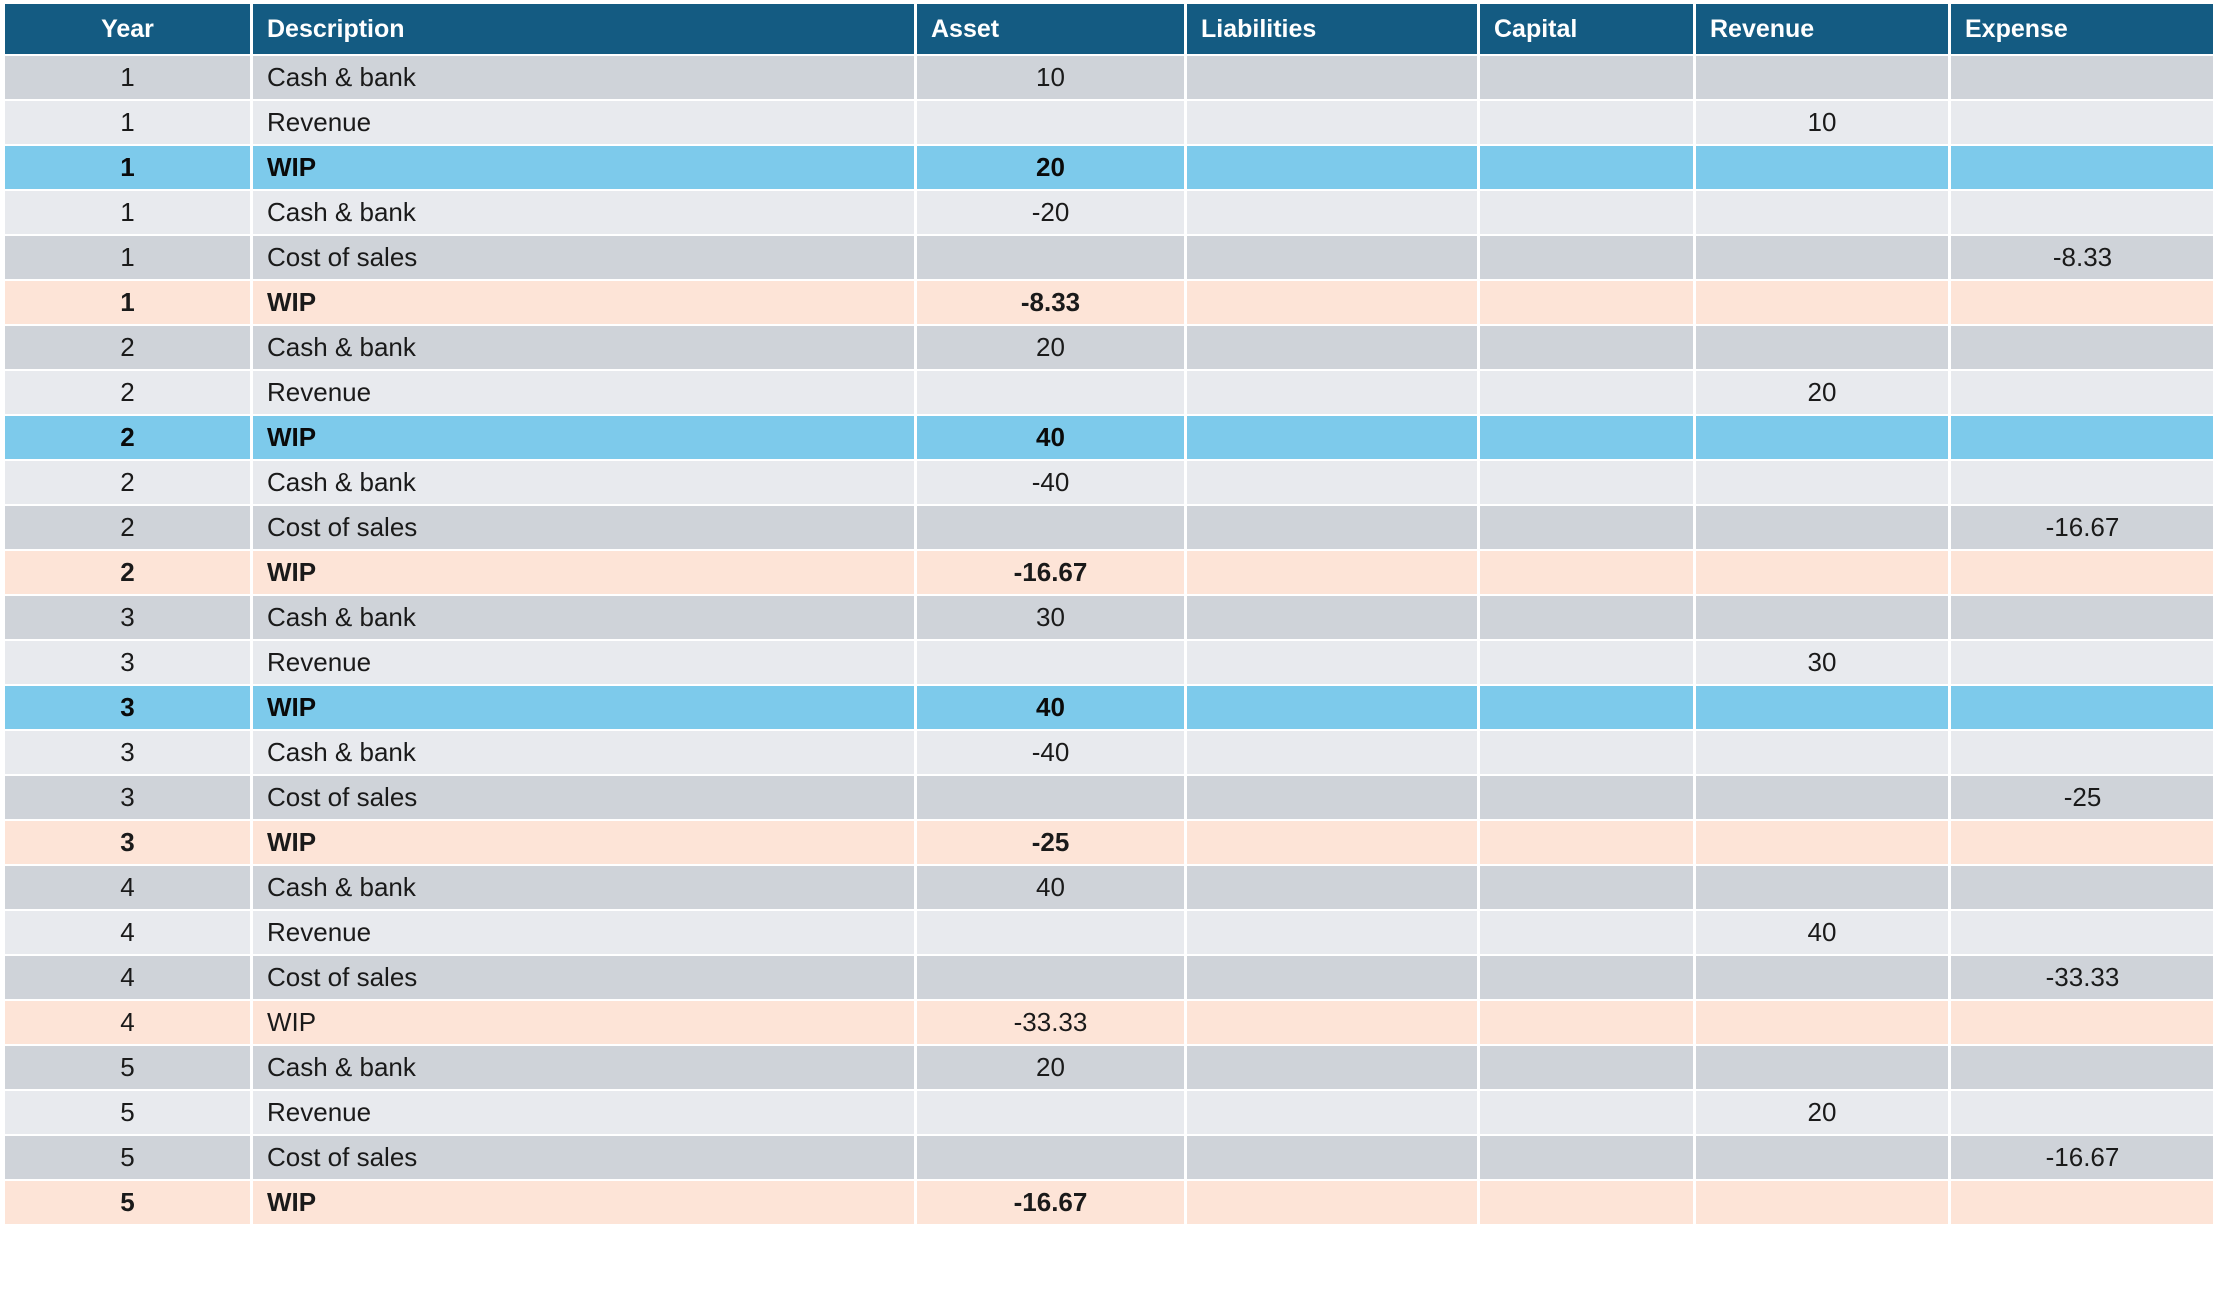  What do you see at coordinates (1050, 1202) in the screenshot?
I see `cell-asset: -16.67` at bounding box center [1050, 1202].